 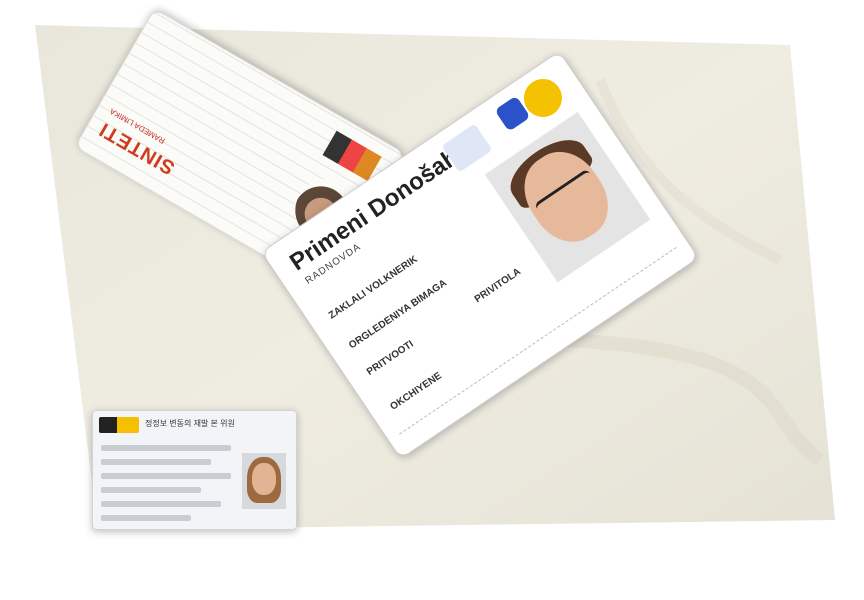 What do you see at coordinates (390, 358) in the screenshot?
I see `card-field: PRITVOOTI` at bounding box center [390, 358].